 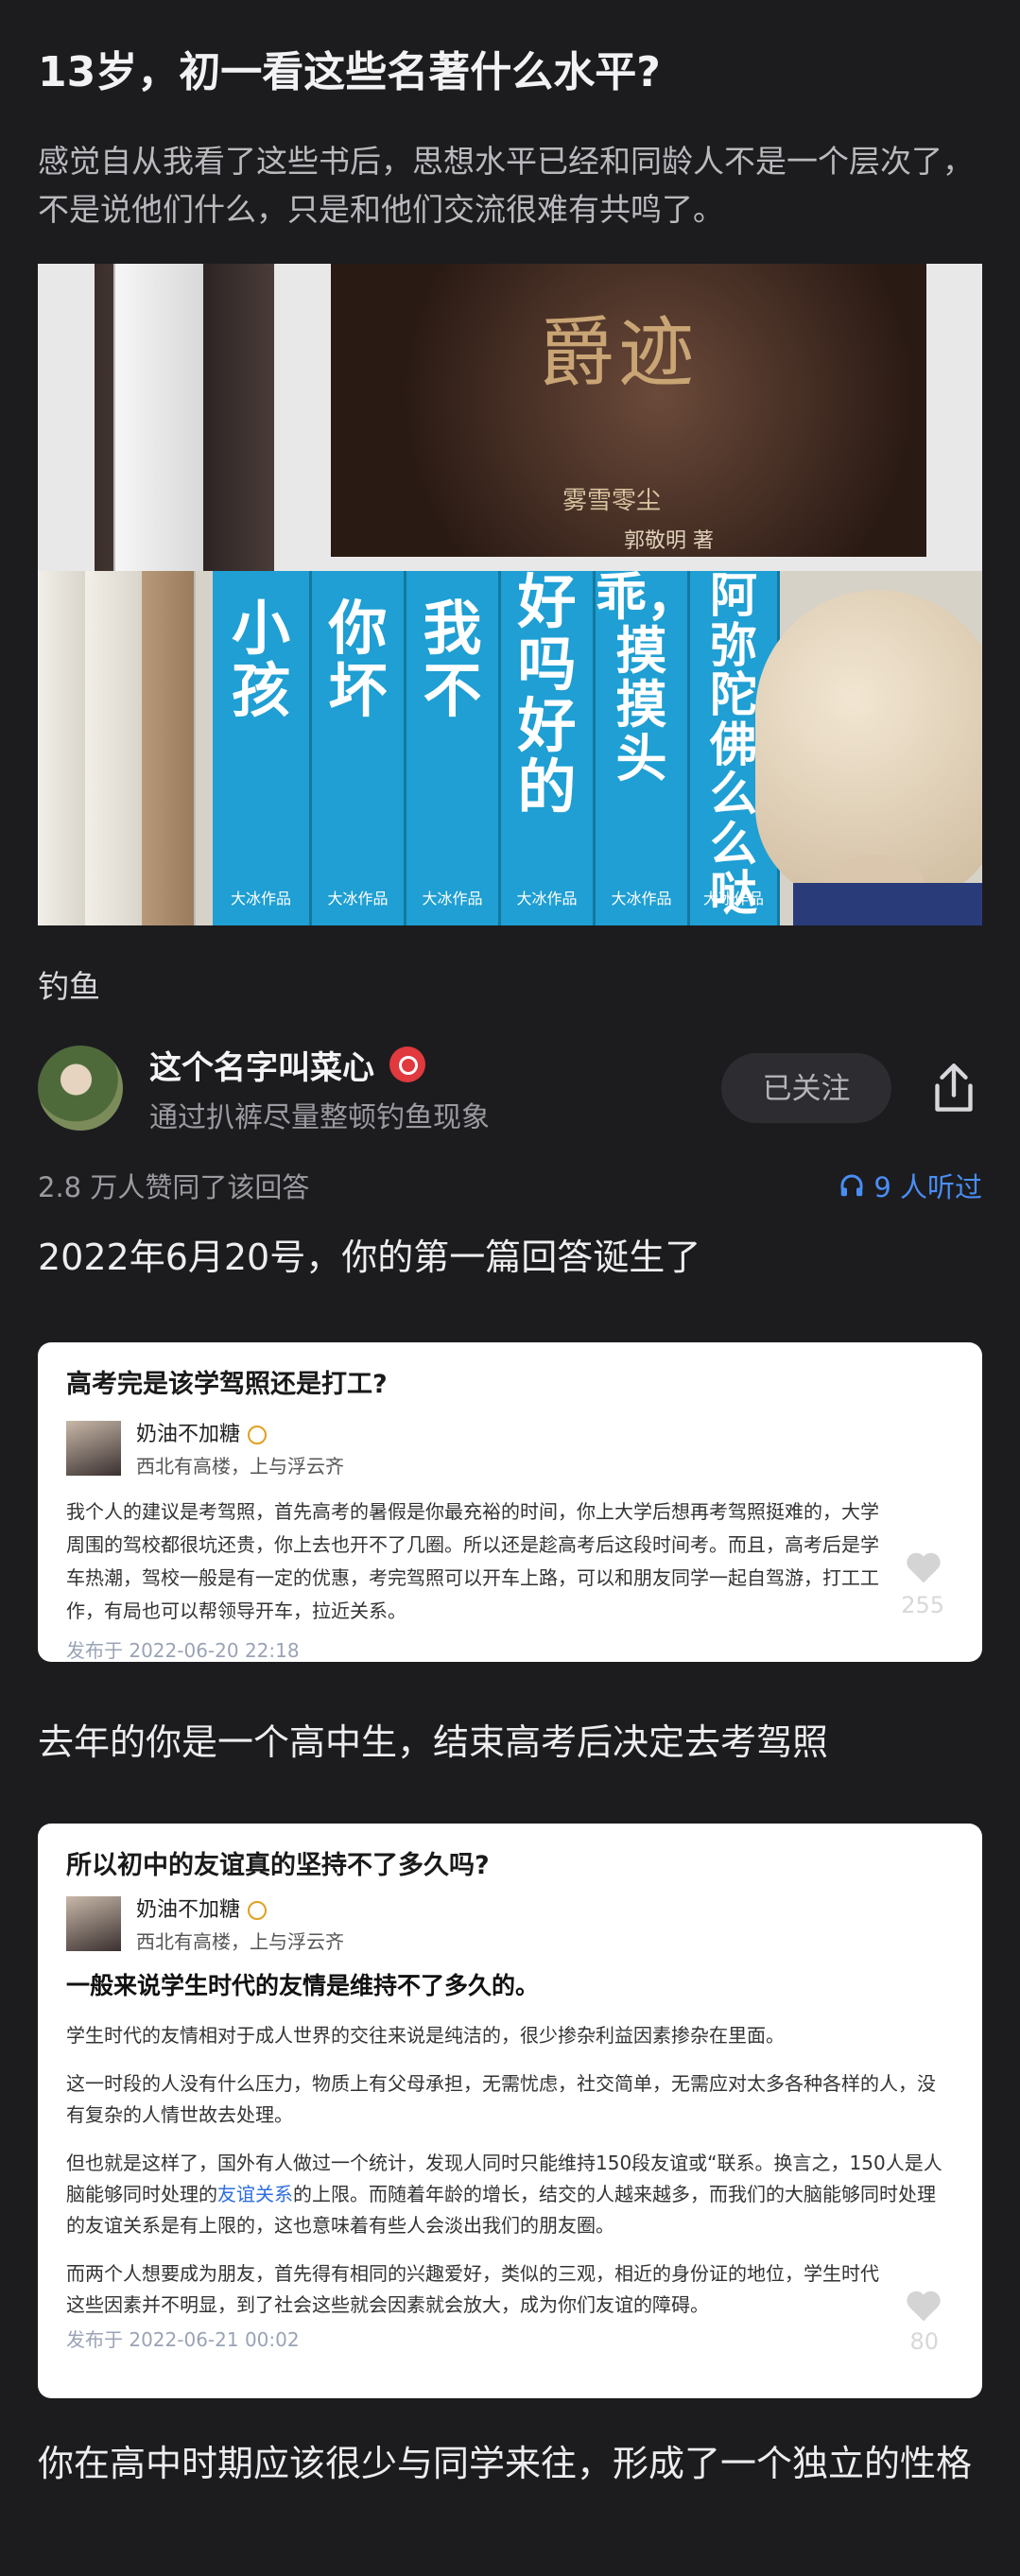 What do you see at coordinates (510, 50) in the screenshot?
I see `question-title: 13岁，初一看这些名著什么水平?` at bounding box center [510, 50].